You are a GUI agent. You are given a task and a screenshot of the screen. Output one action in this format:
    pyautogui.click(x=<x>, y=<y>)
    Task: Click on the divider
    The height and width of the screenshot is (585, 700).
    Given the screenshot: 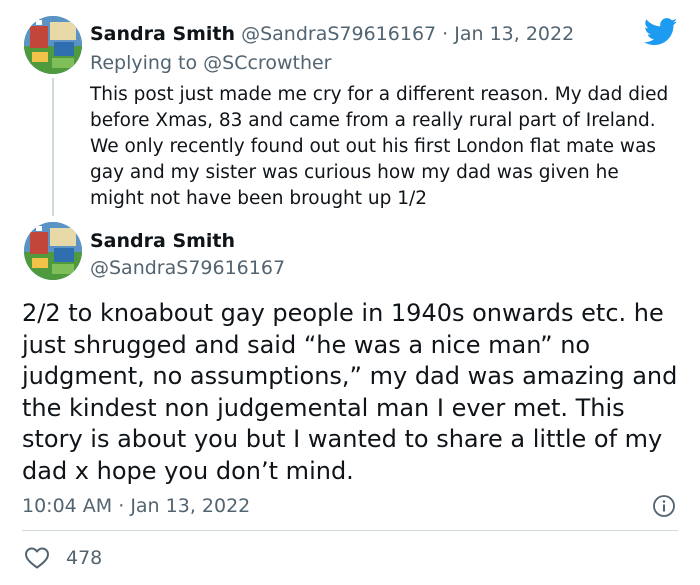 What is the action you would take?
    pyautogui.click(x=350, y=530)
    